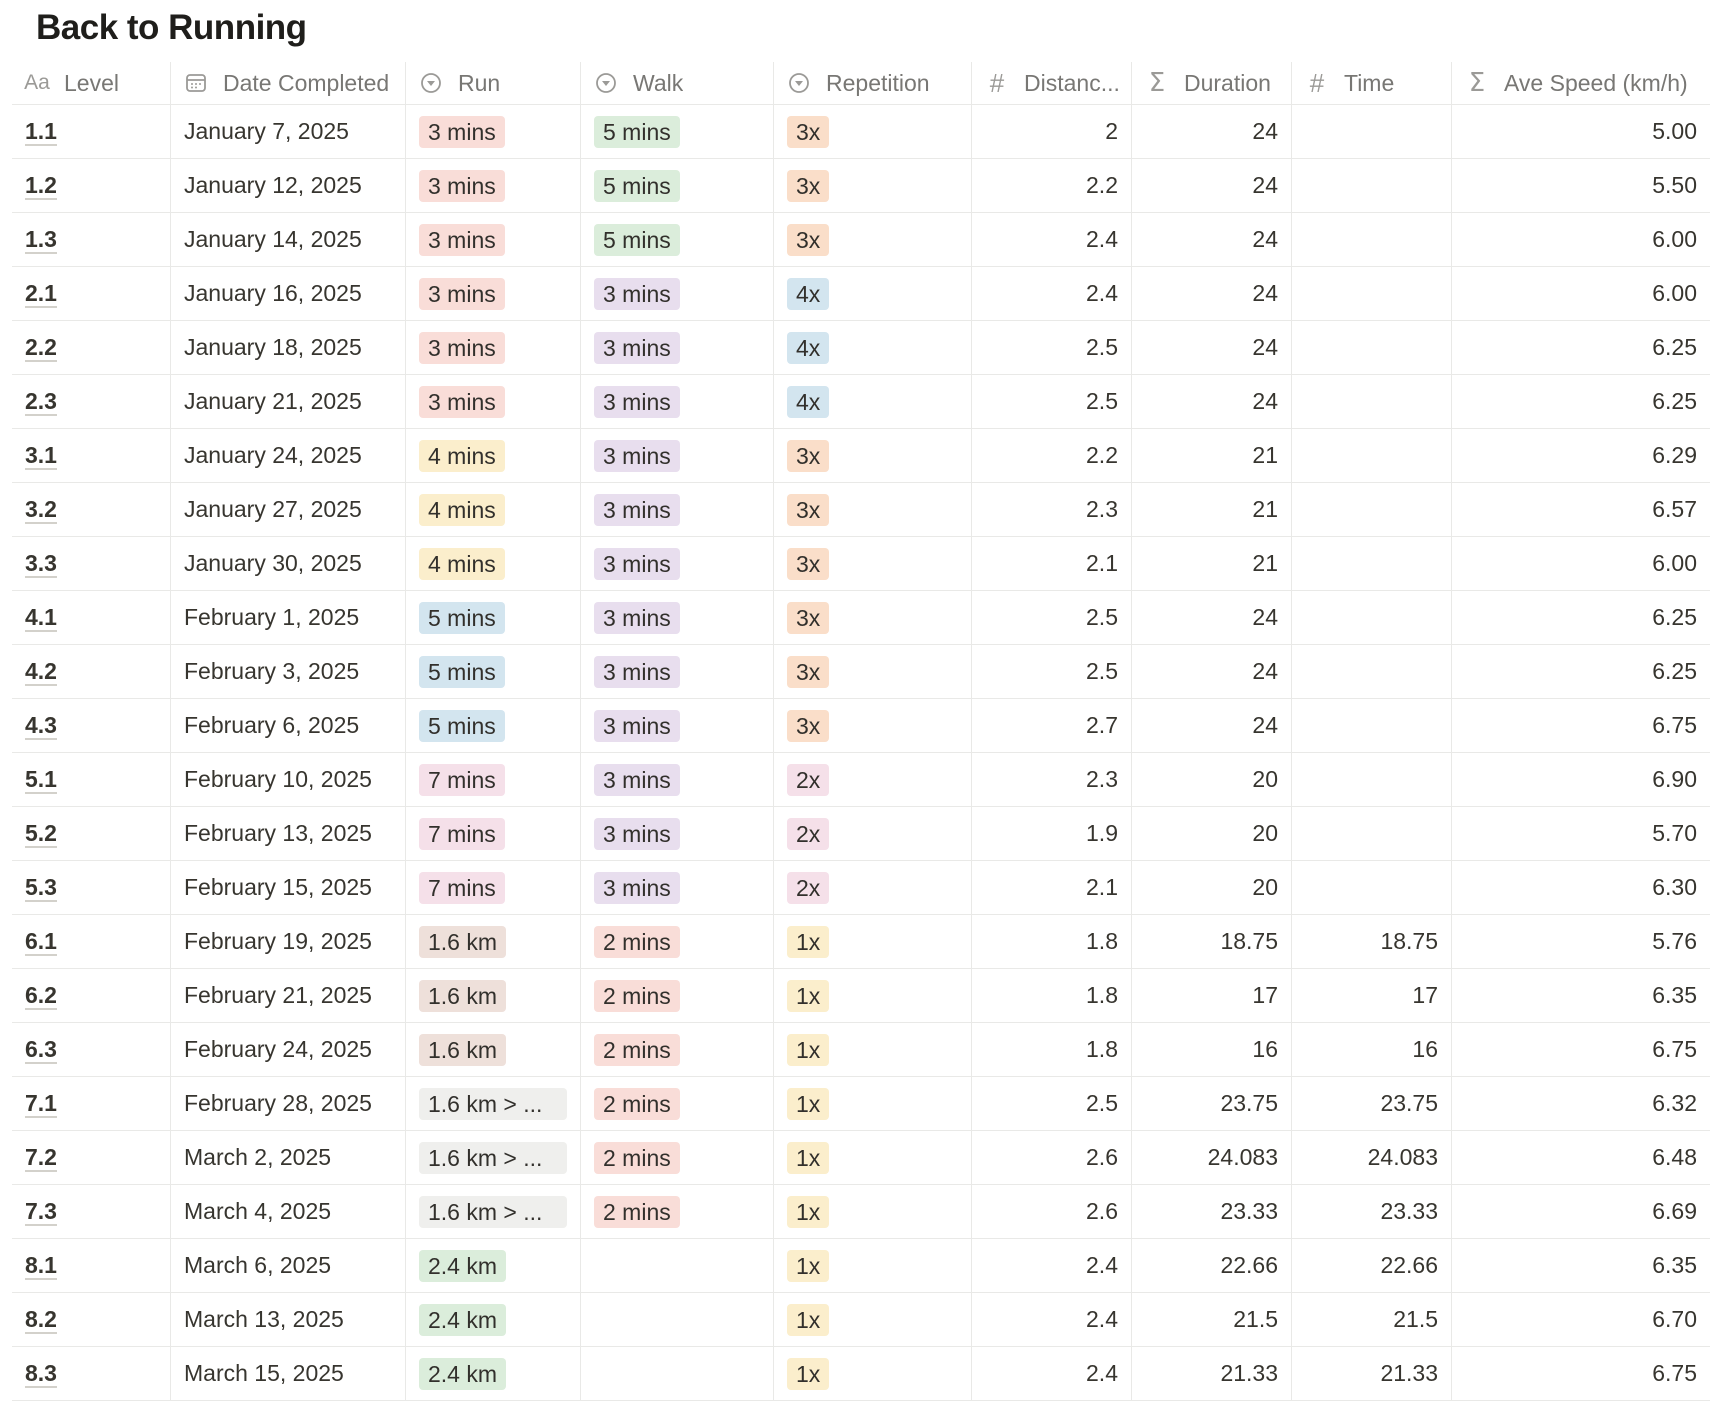 Image resolution: width=1710 pixels, height=1401 pixels. What do you see at coordinates (1212, 1265) in the screenshot?
I see `duration-cell: 22.66` at bounding box center [1212, 1265].